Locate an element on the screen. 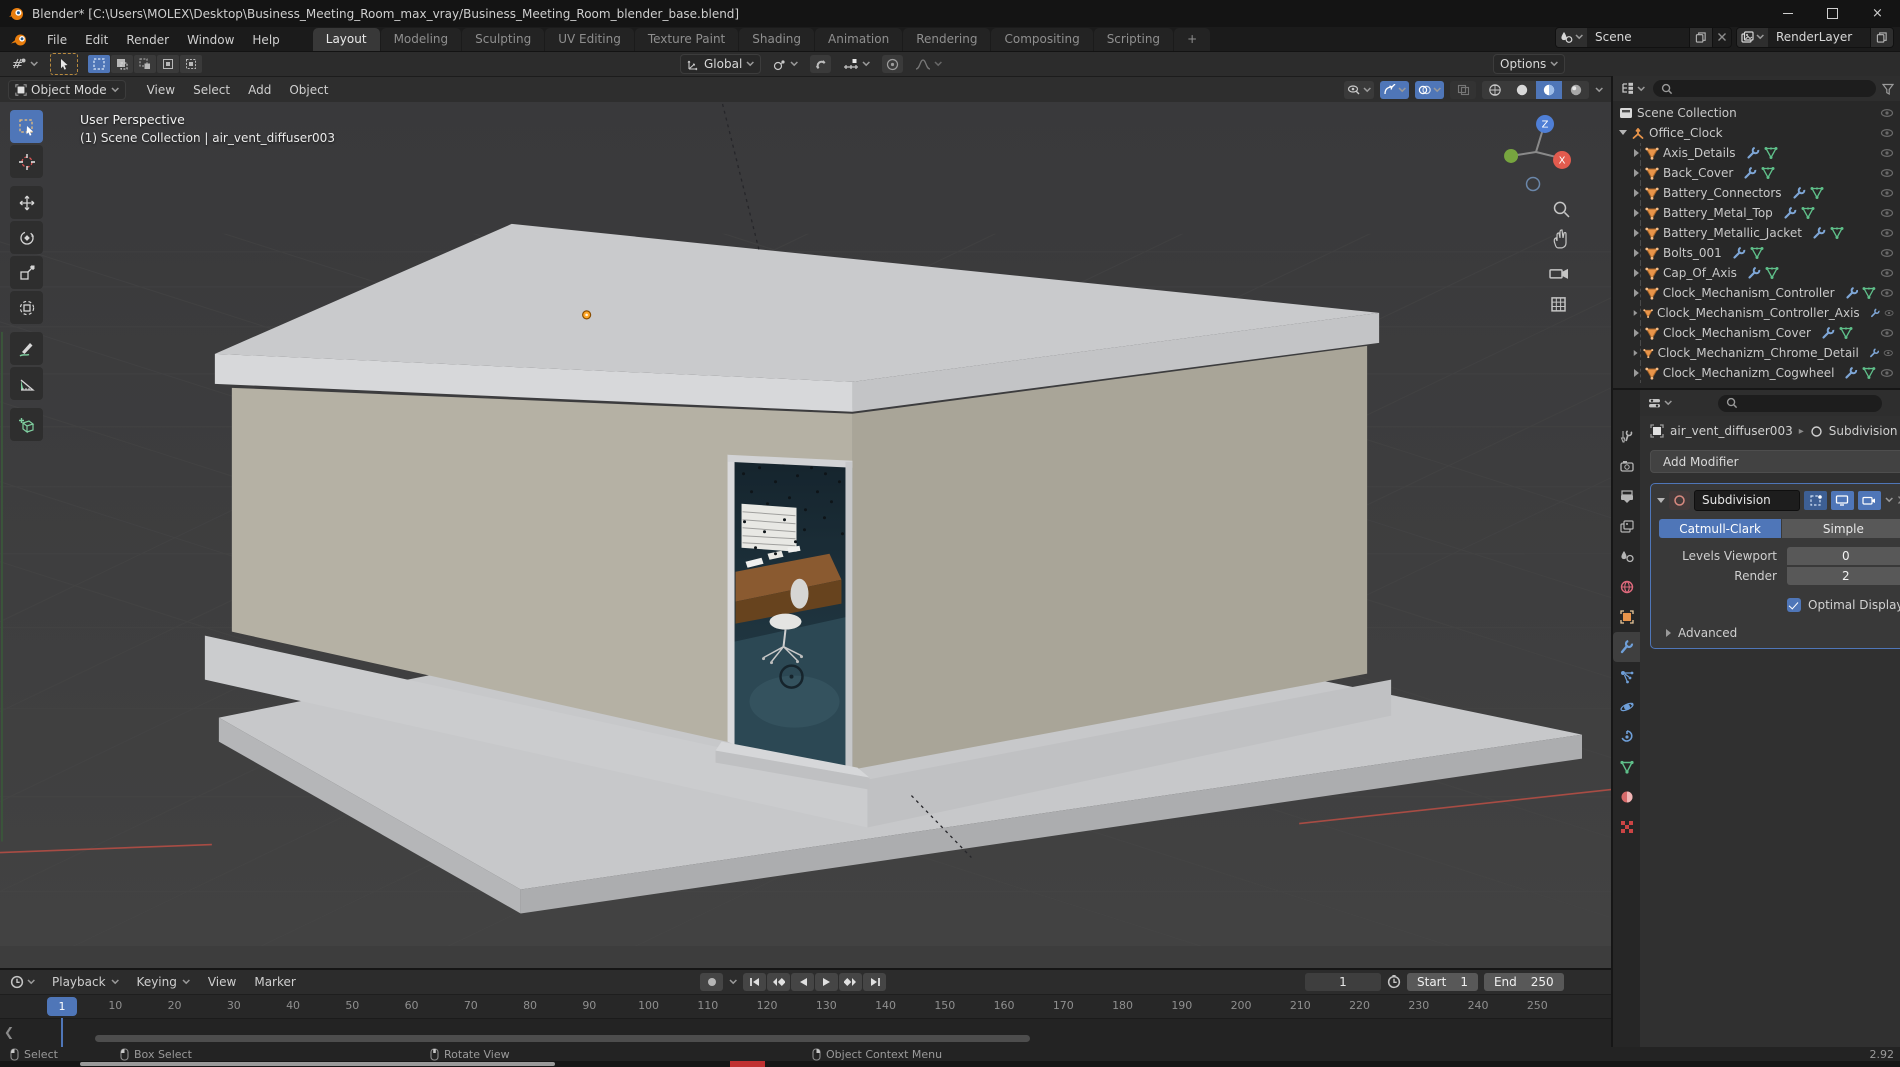  timeline-scrollbar is located at coordinates (562, 1038).